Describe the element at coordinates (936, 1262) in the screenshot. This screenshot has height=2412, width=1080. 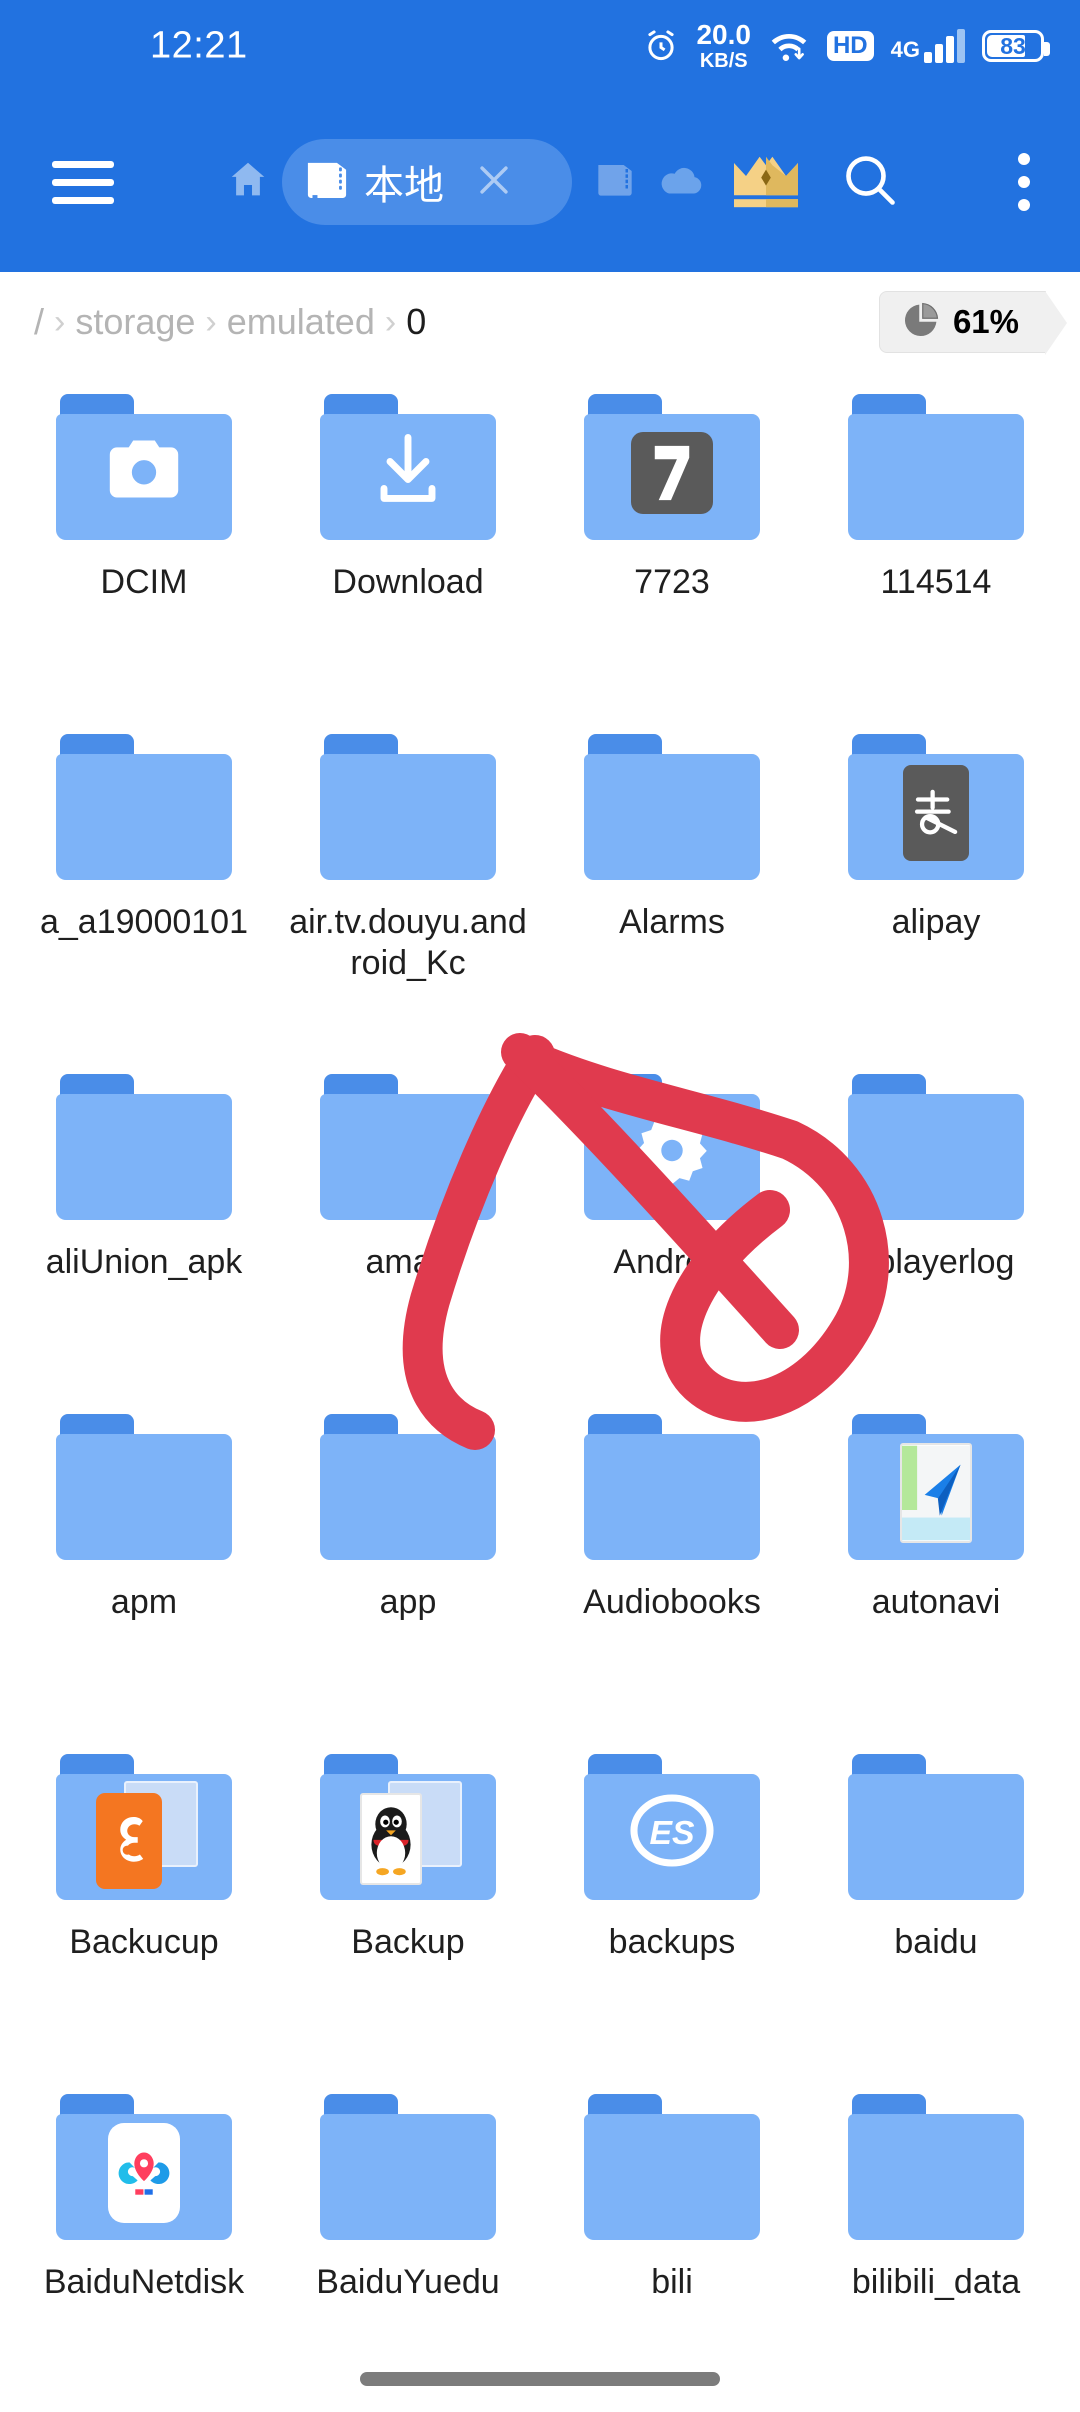
I see `file-name-label: aplayerlog` at that location.